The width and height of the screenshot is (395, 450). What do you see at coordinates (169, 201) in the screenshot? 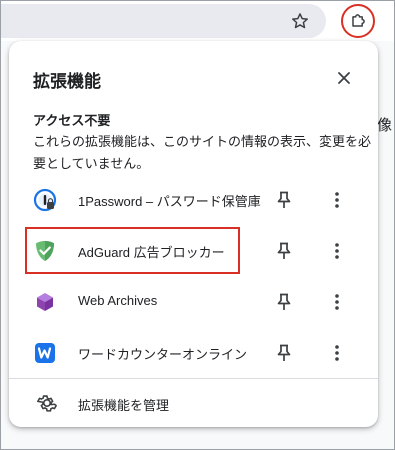
I see `extension-name: 1Password – パスワード保管庫` at bounding box center [169, 201].